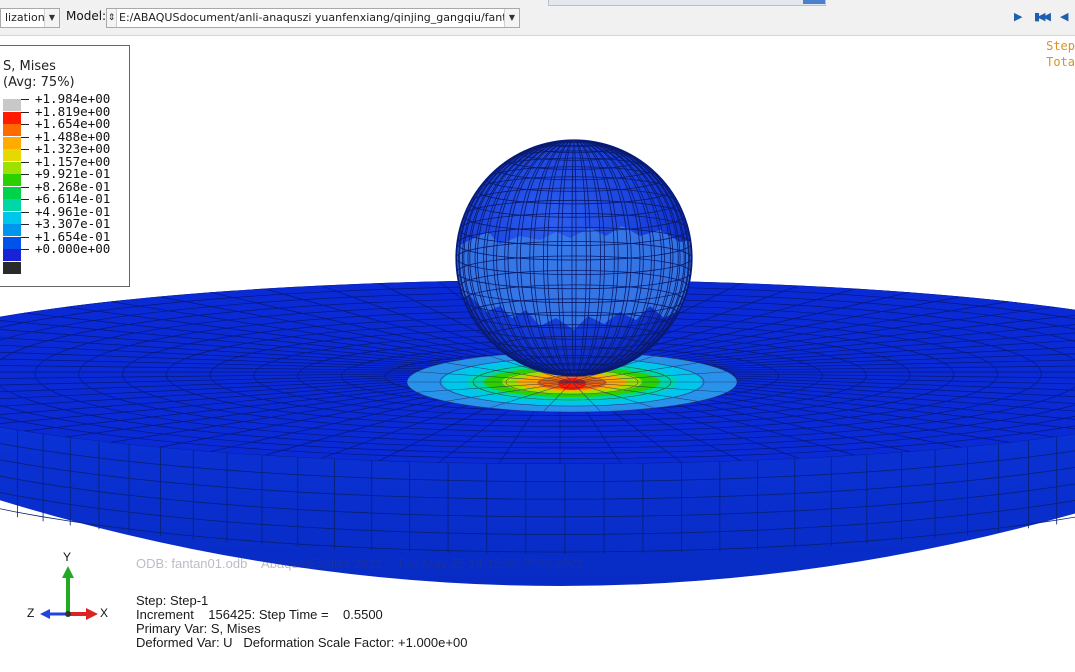 Image resolution: width=1075 pixels, height=672 pixels. What do you see at coordinates (1060, 46) in the screenshot?
I see `step-corner-label: Step` at bounding box center [1060, 46].